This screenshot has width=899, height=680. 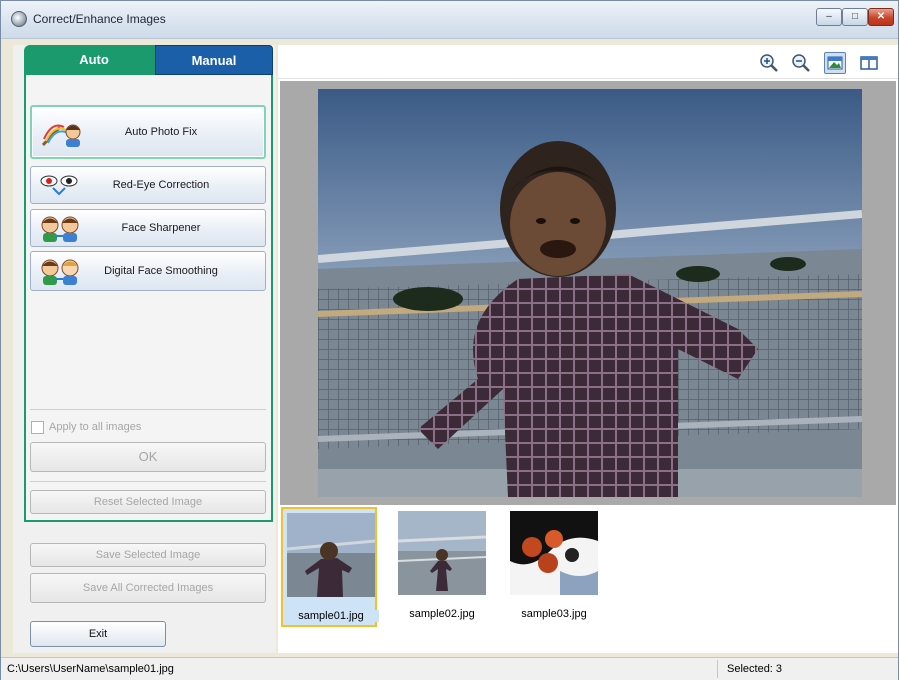 What do you see at coordinates (801, 63) in the screenshot?
I see `zoom-out-icon` at bounding box center [801, 63].